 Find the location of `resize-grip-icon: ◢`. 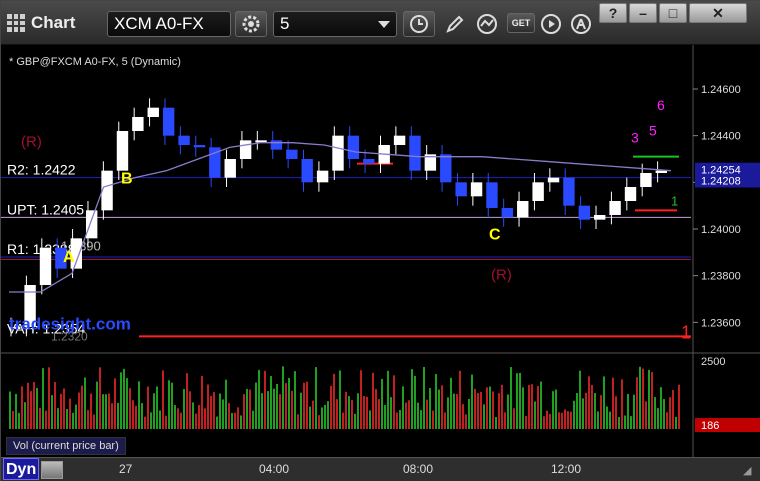

resize-grip-icon: ◢ is located at coordinates (750, 471).